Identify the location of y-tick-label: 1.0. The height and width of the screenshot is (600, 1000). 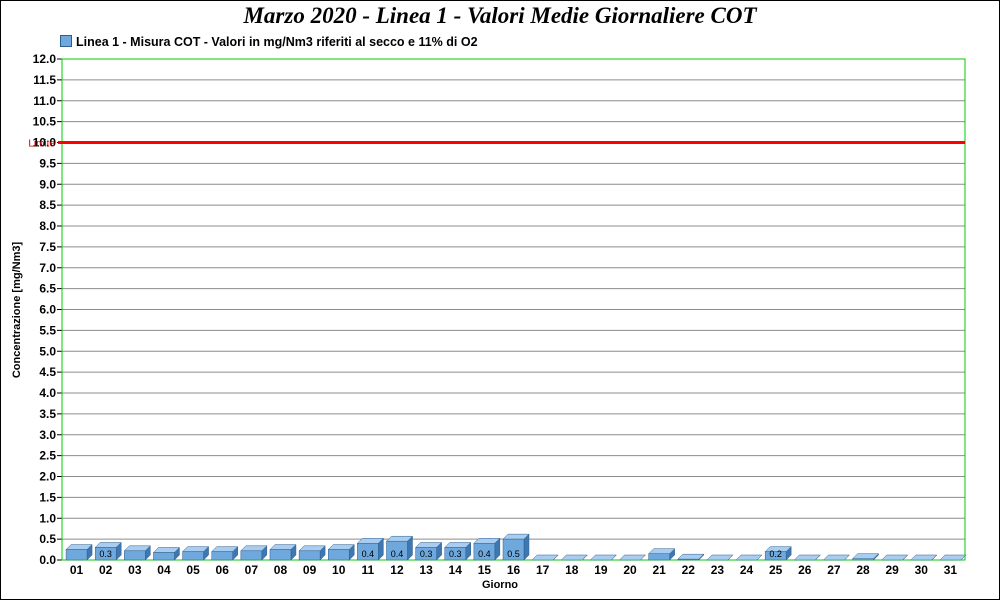
(47, 518).